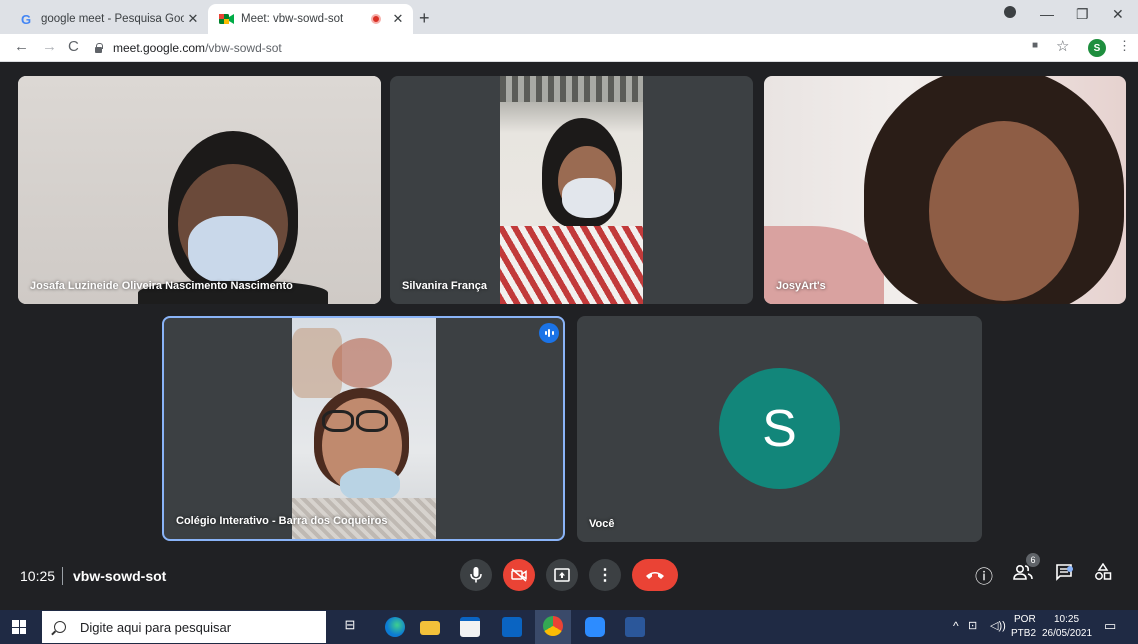 The image size is (1138, 644). What do you see at coordinates (1082, 14) in the screenshot?
I see `restore-button: ❐` at bounding box center [1082, 14].